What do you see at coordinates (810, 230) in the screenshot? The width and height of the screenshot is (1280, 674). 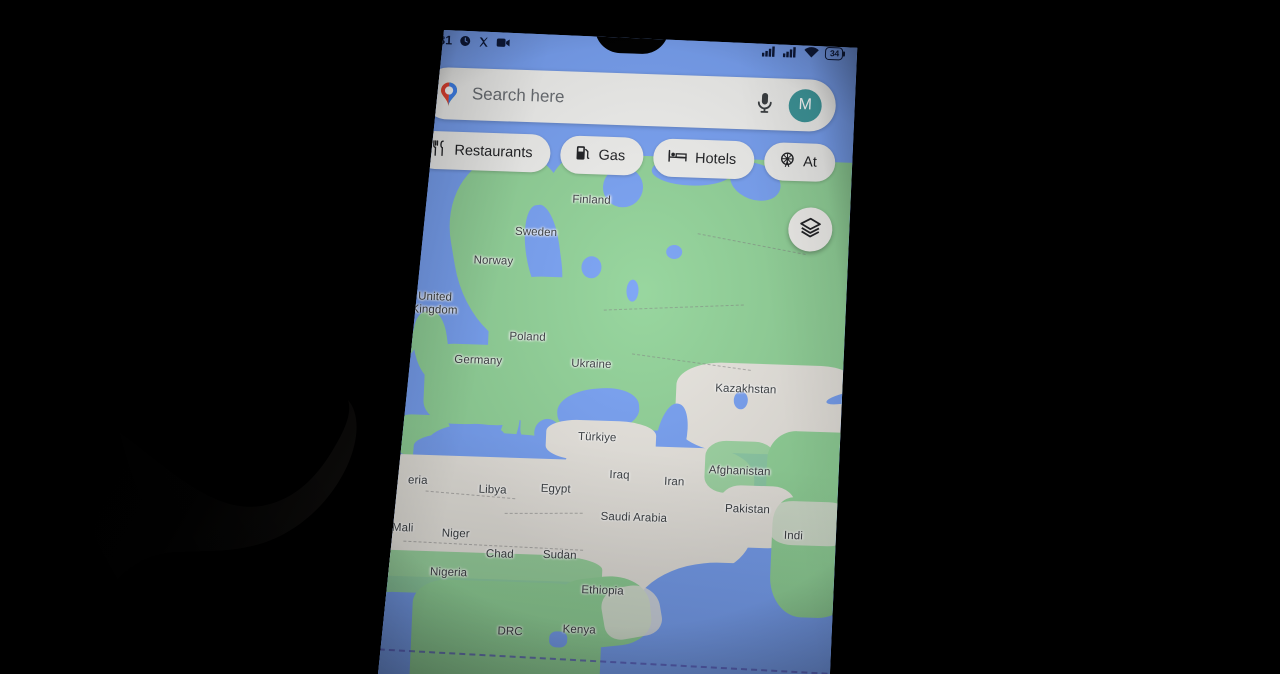 I see `layers-icon` at bounding box center [810, 230].